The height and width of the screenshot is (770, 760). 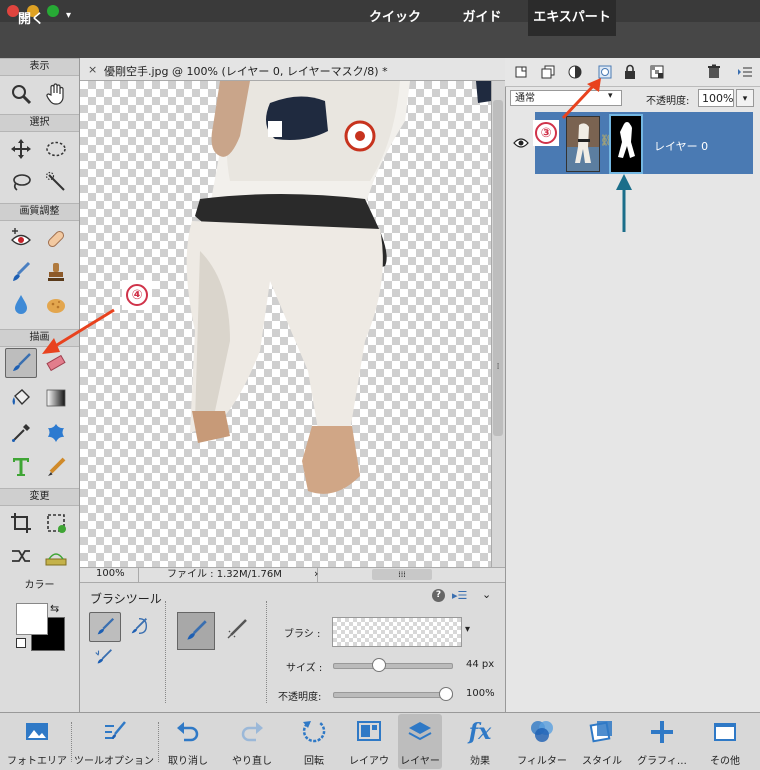 What do you see at coordinates (252, 732) in the screenshot?
I see `redo-icon` at bounding box center [252, 732].